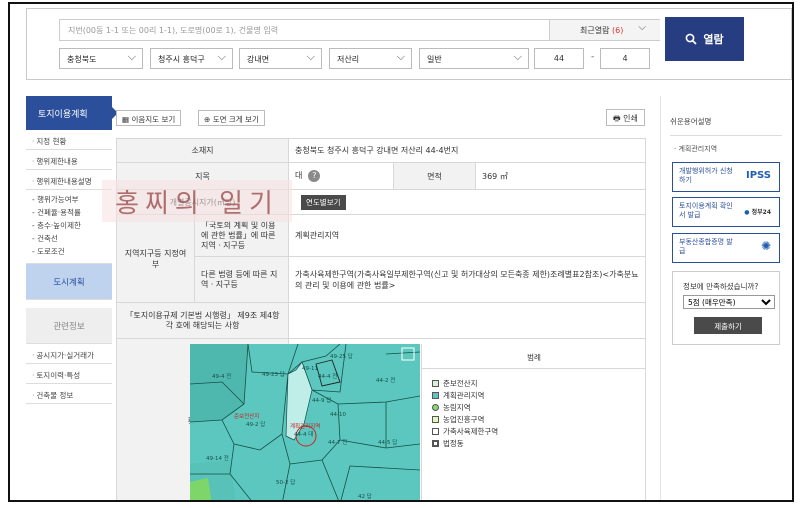 Image resolution: width=800 pixels, height=508 pixels. I want to click on area-label: 면적, so click(434, 176).